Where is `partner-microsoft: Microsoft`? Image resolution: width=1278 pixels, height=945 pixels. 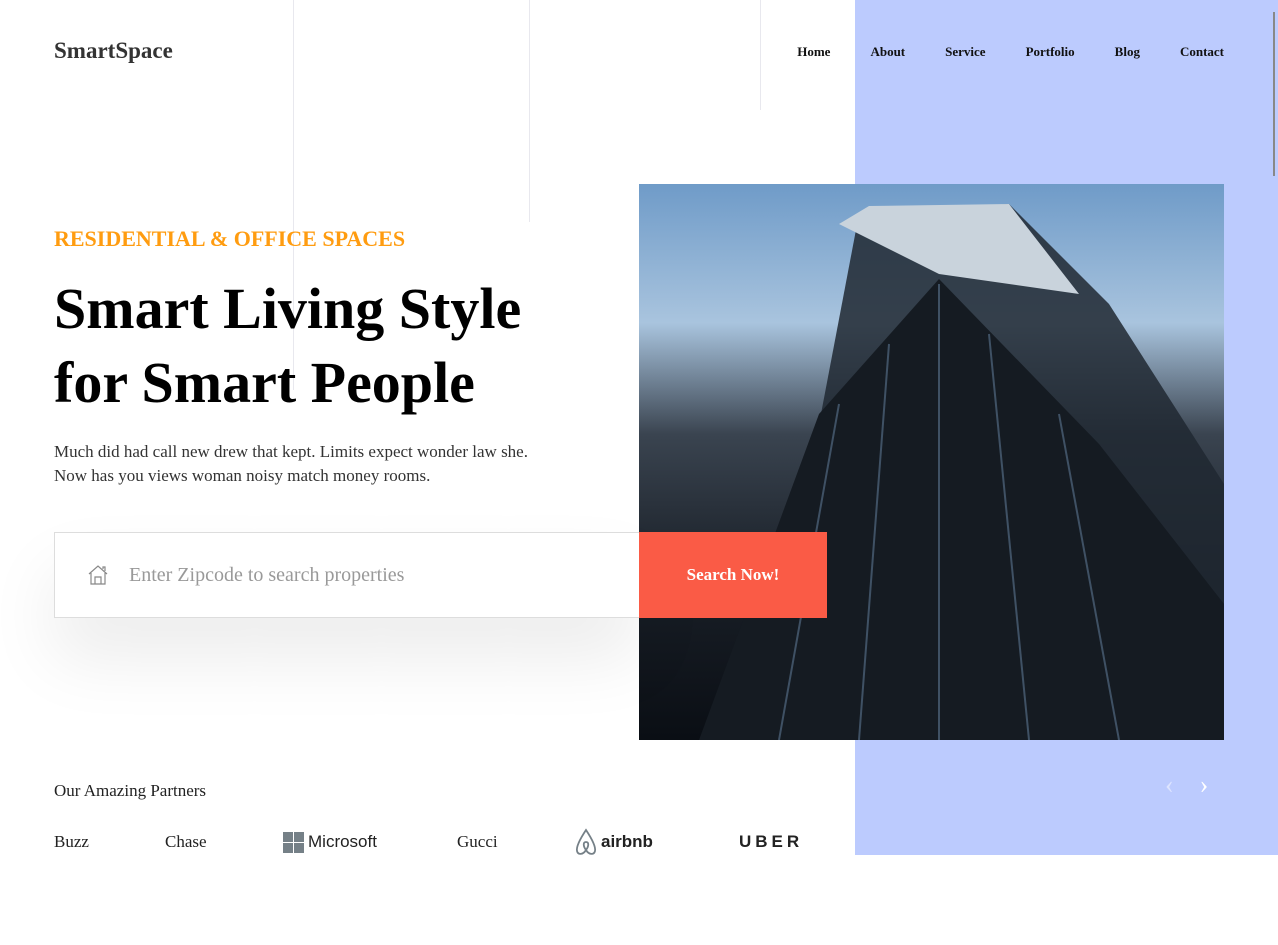 partner-microsoft: Microsoft is located at coordinates (330, 842).